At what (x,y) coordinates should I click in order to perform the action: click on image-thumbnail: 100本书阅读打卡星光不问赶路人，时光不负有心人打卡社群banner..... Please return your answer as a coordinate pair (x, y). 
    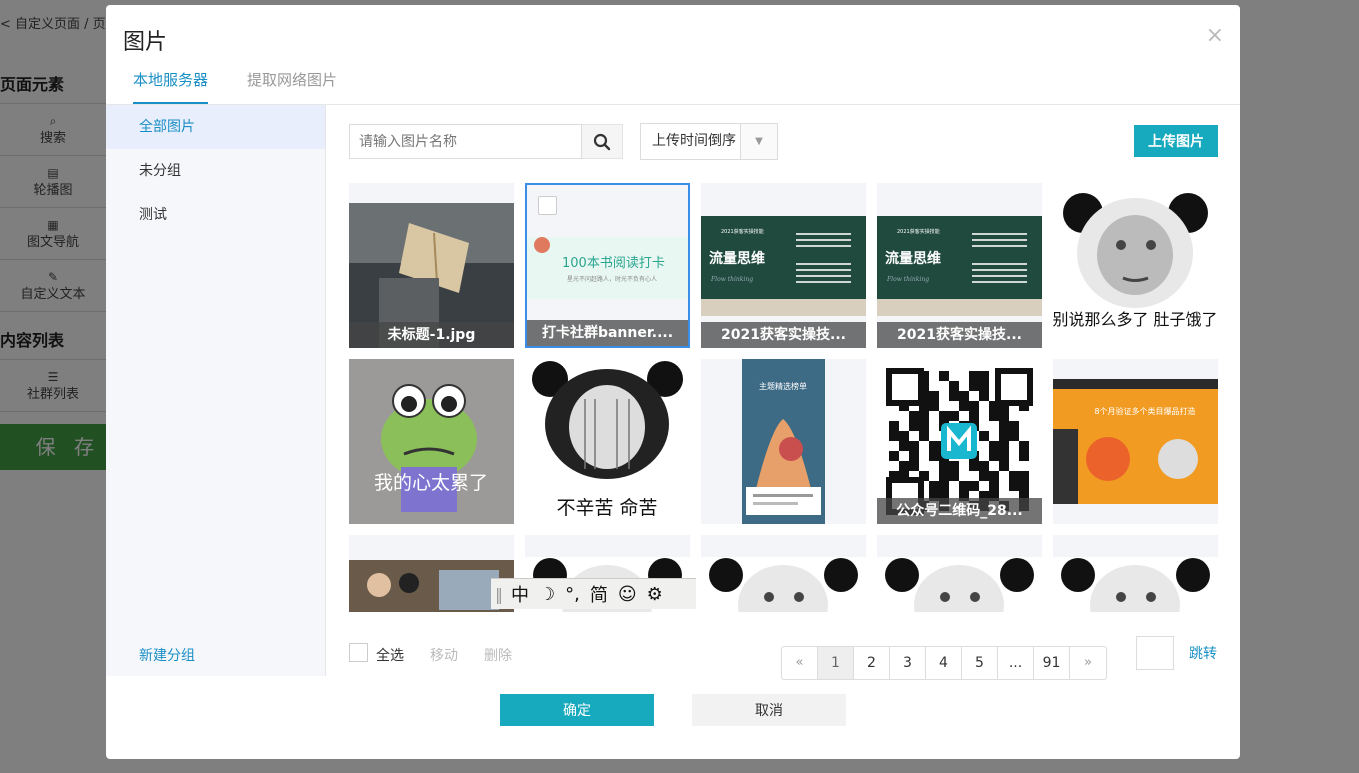
    Looking at the image, I should click on (607, 265).